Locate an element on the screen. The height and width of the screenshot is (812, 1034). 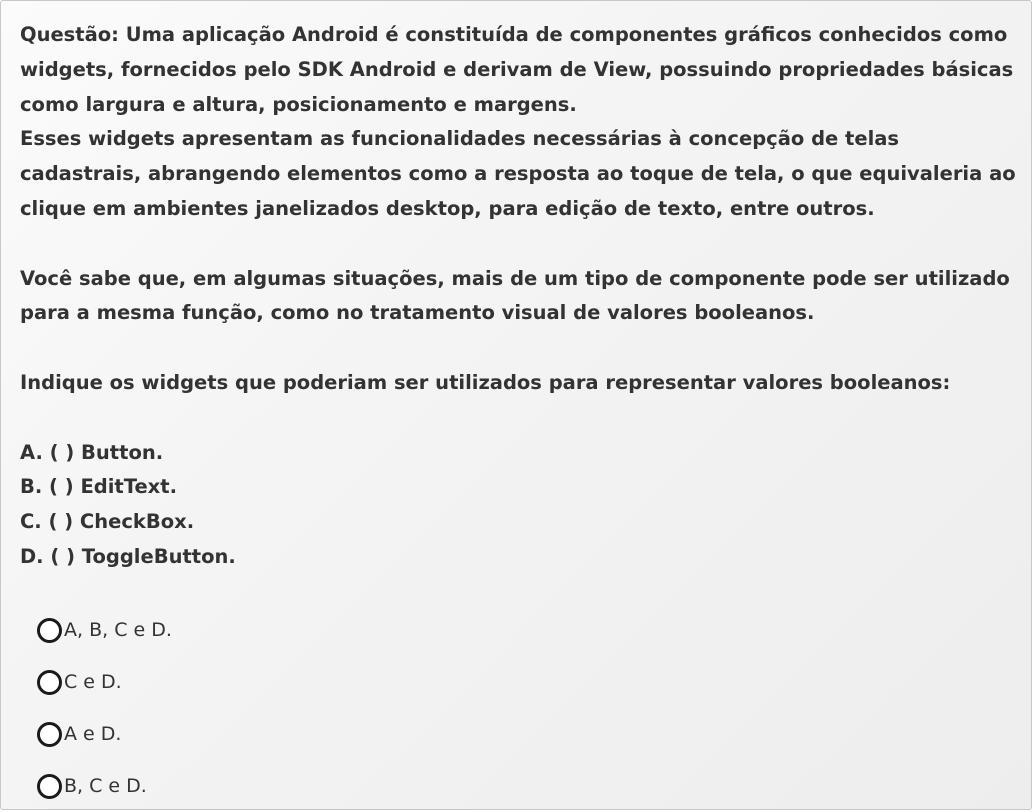
answer-option-label: A, B, C e D. is located at coordinates (118, 630).